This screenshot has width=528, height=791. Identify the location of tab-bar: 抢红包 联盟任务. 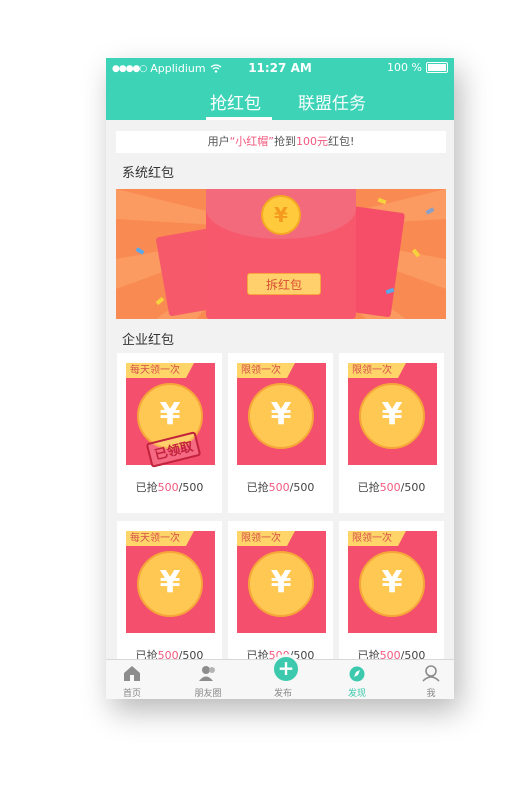
(280, 103).